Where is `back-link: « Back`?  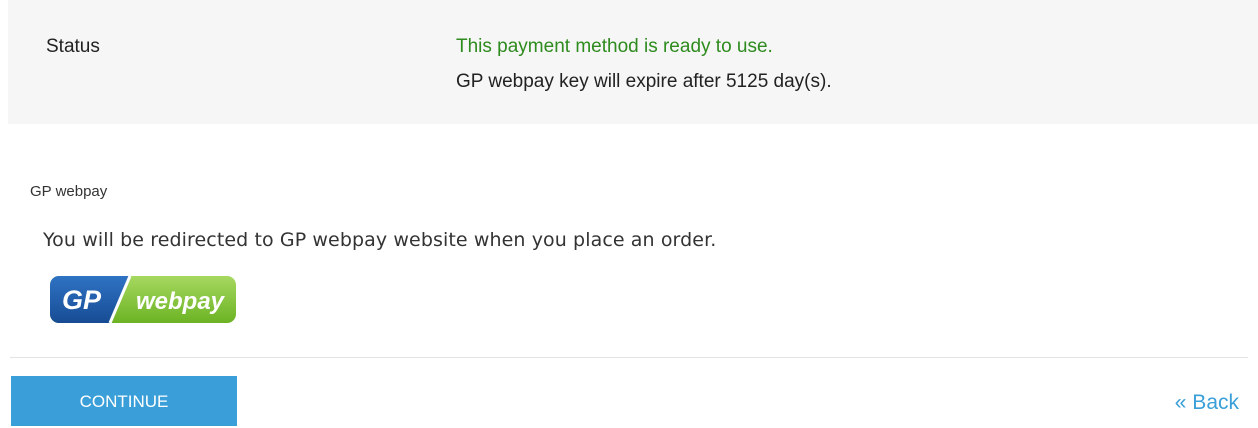
back-link: « Back is located at coordinates (1207, 403).